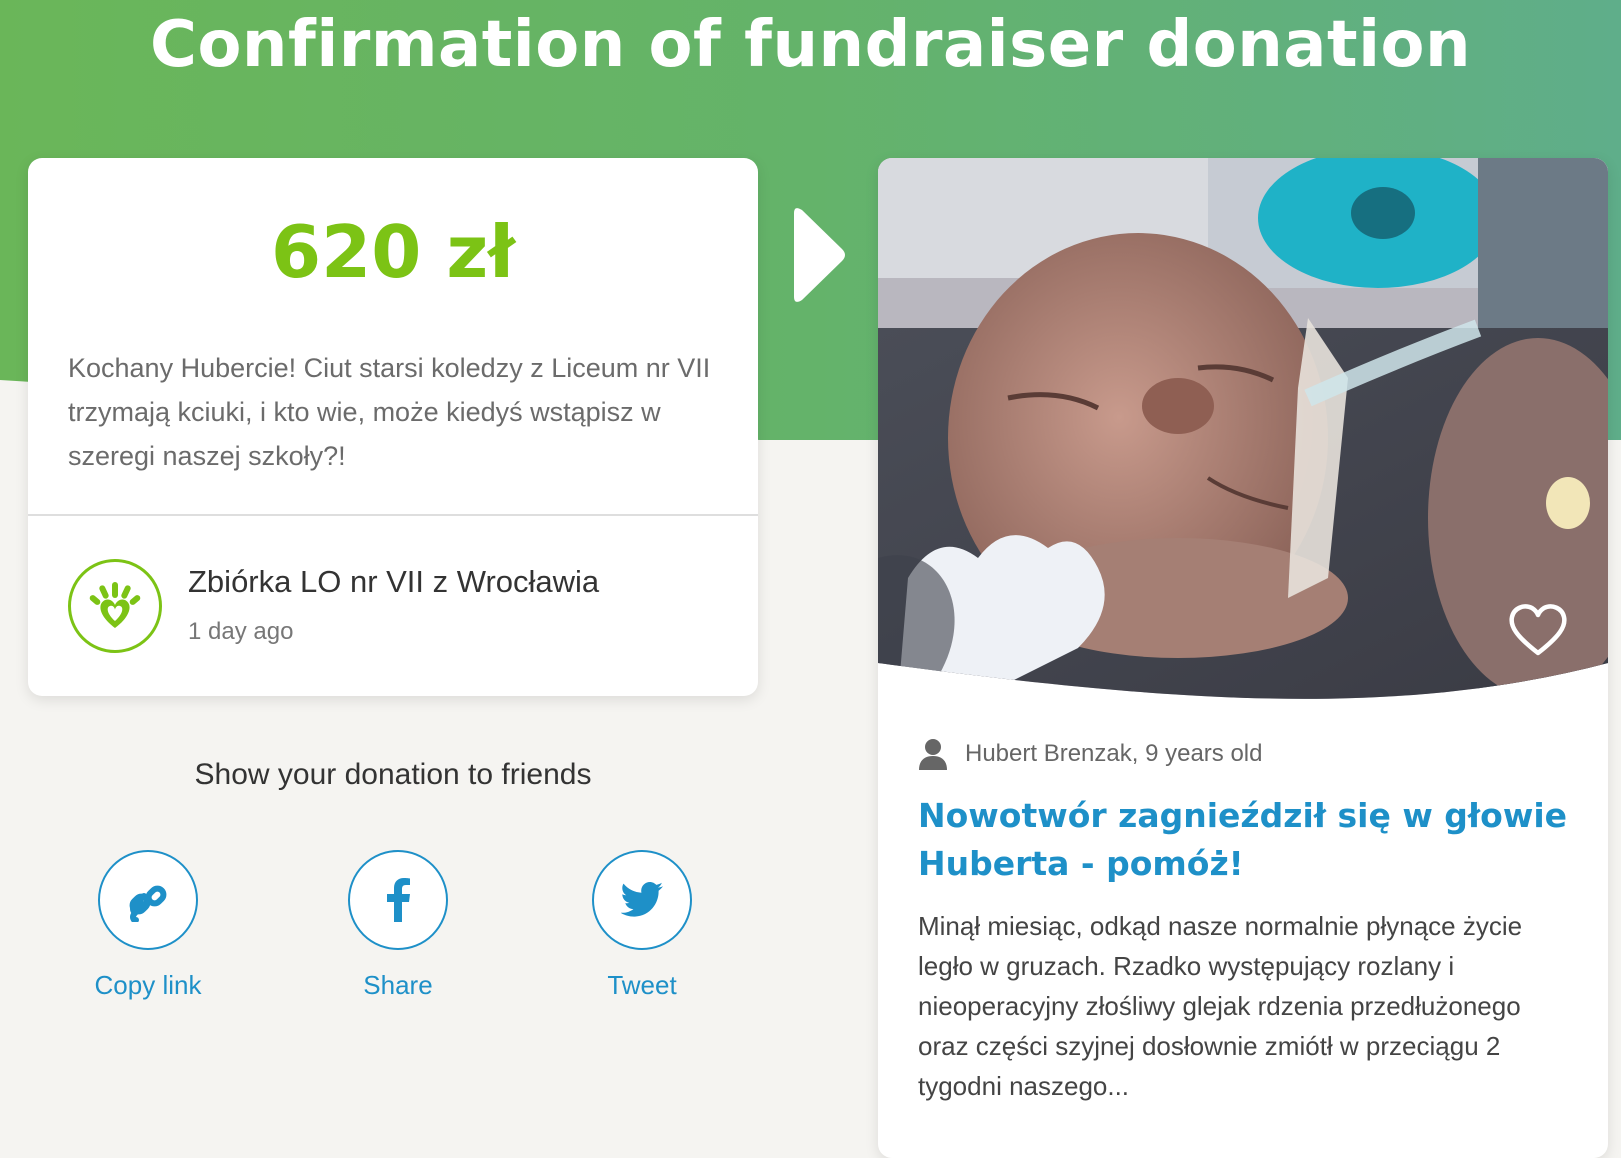 The width and height of the screenshot is (1621, 1158). Describe the element at coordinates (115, 606) in the screenshot. I see `siepomaga-logo-icon` at that location.